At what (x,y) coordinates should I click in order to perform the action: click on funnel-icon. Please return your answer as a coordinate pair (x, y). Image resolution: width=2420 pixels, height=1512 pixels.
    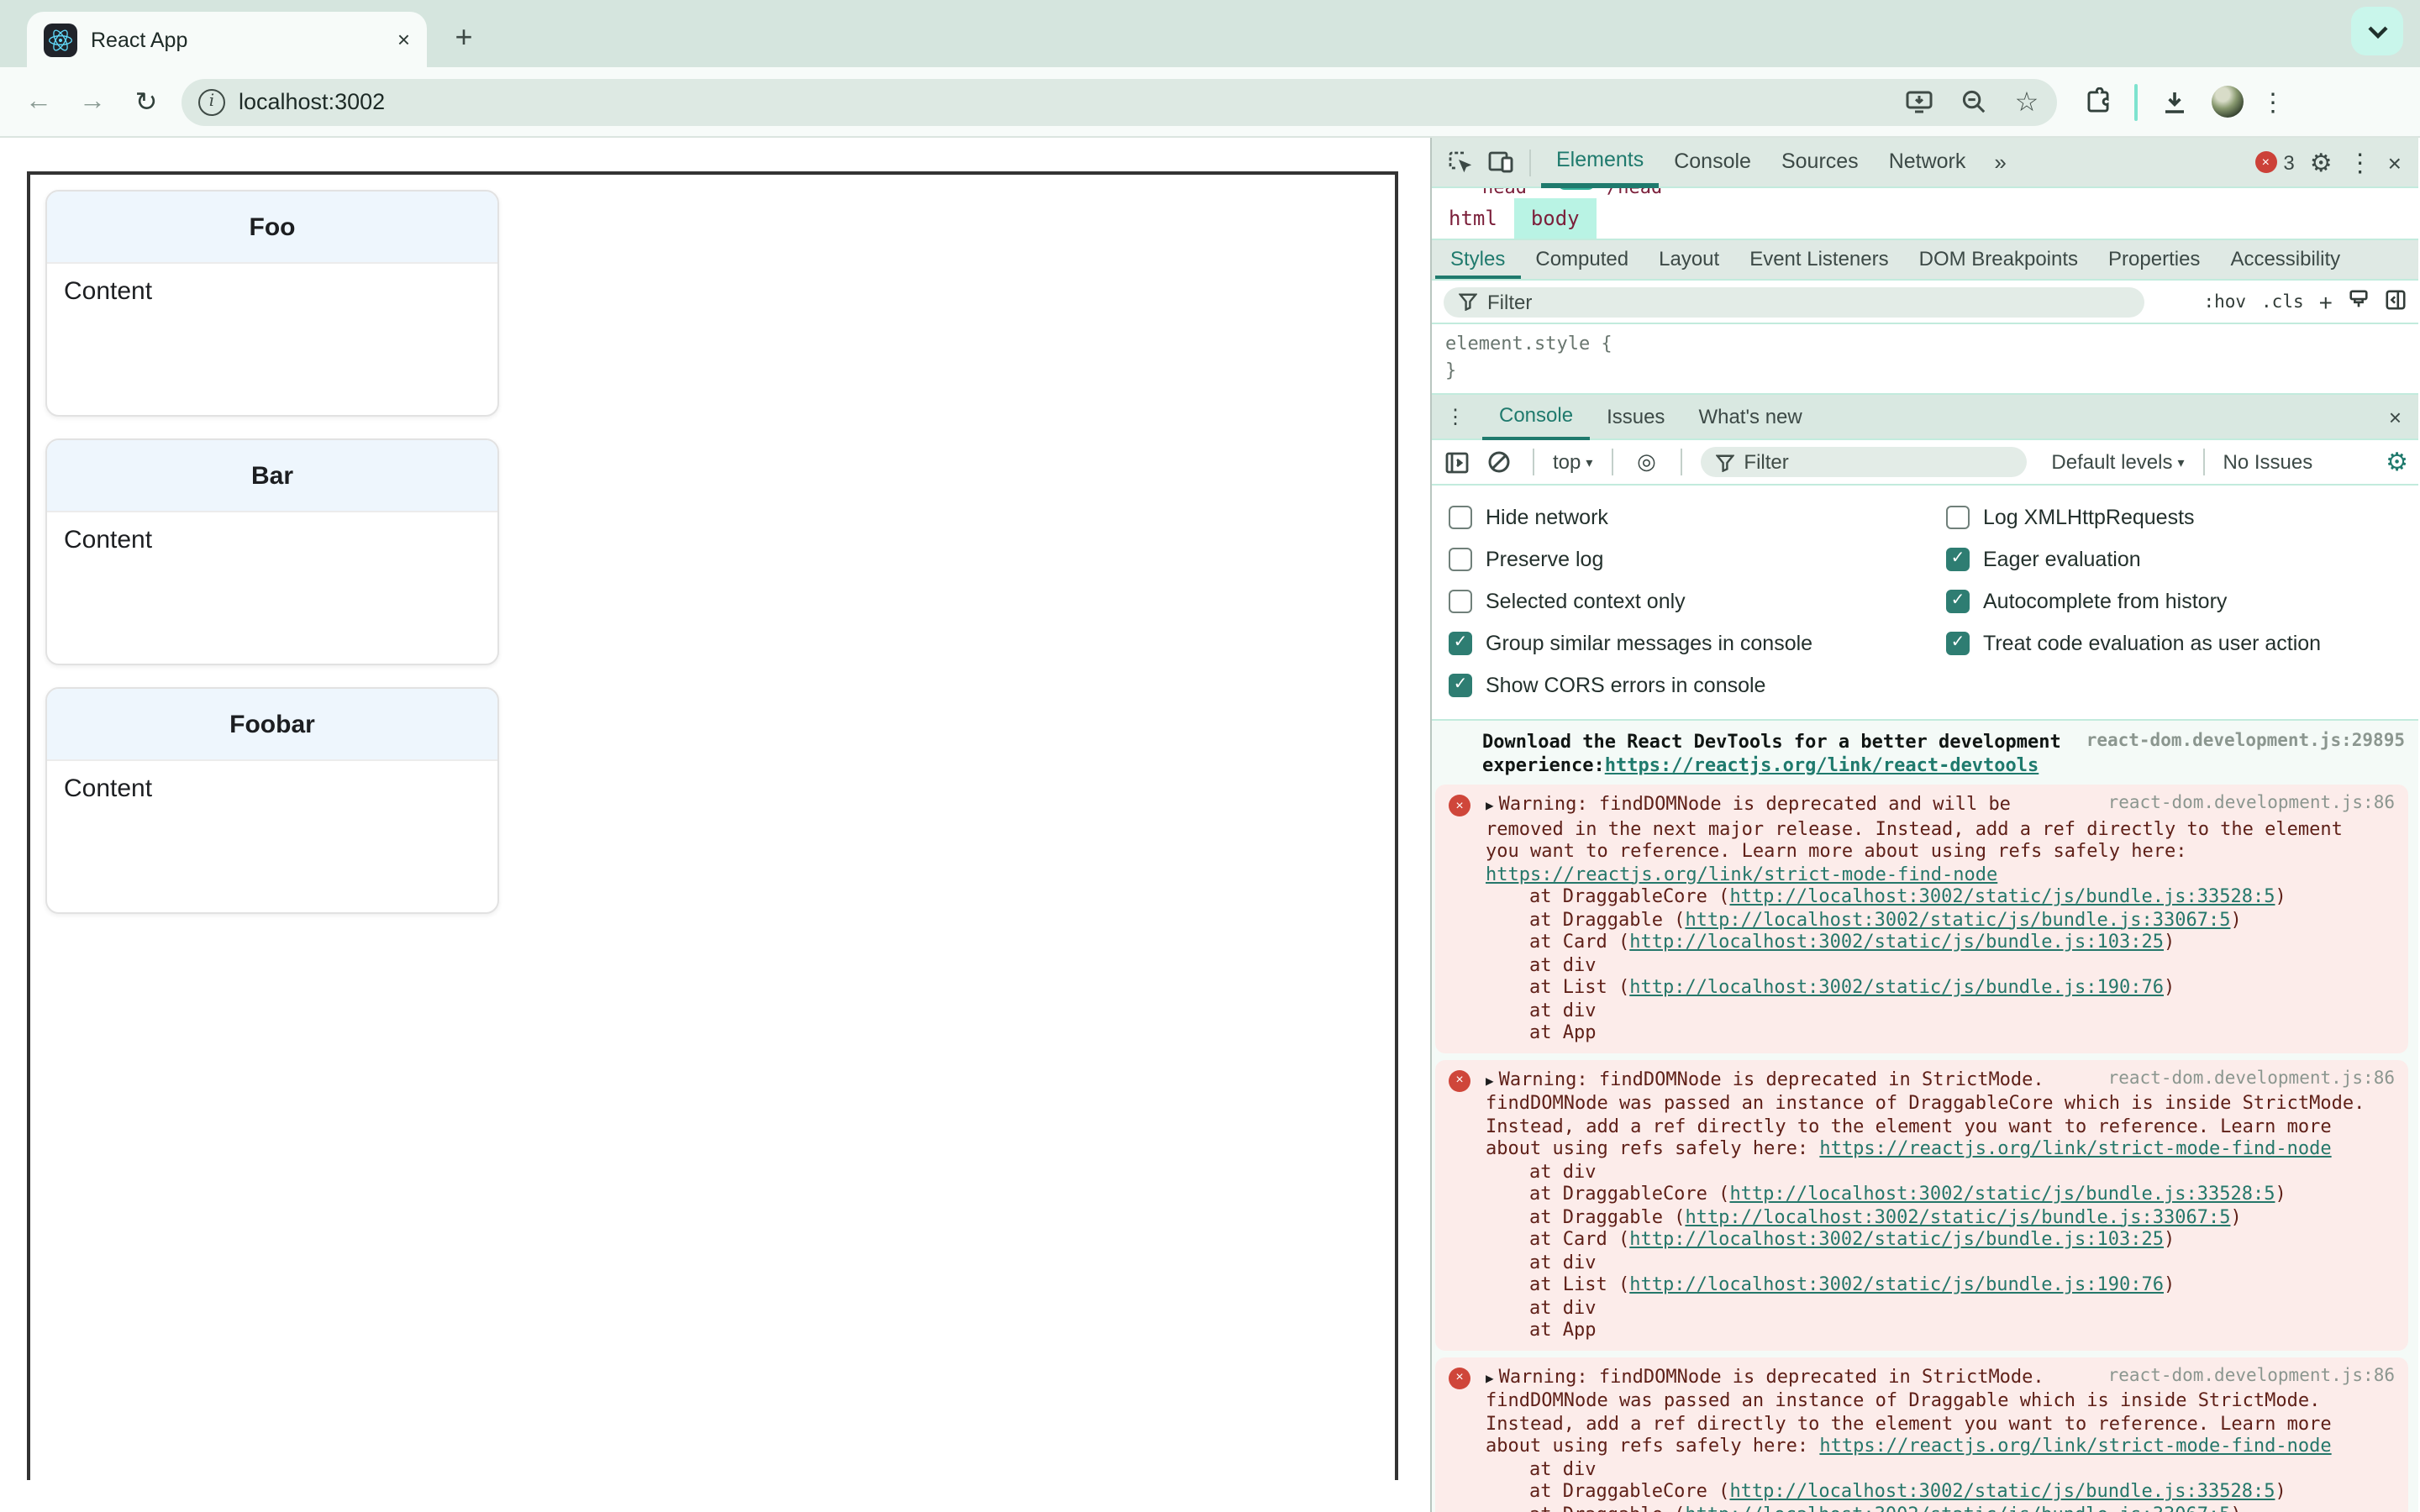
    Looking at the image, I should click on (1725, 462).